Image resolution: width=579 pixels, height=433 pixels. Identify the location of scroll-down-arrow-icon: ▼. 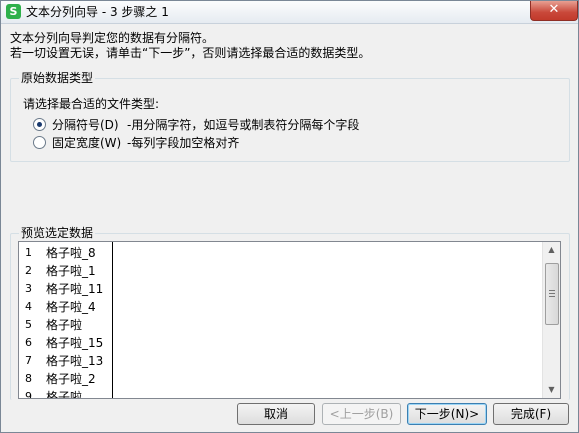
(551, 390).